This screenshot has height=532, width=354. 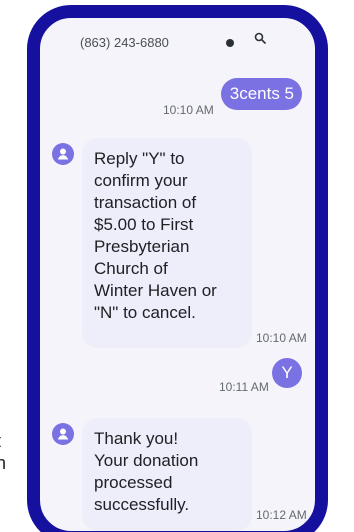 I want to click on message-line: Winter Haven or, so click(x=155, y=290).